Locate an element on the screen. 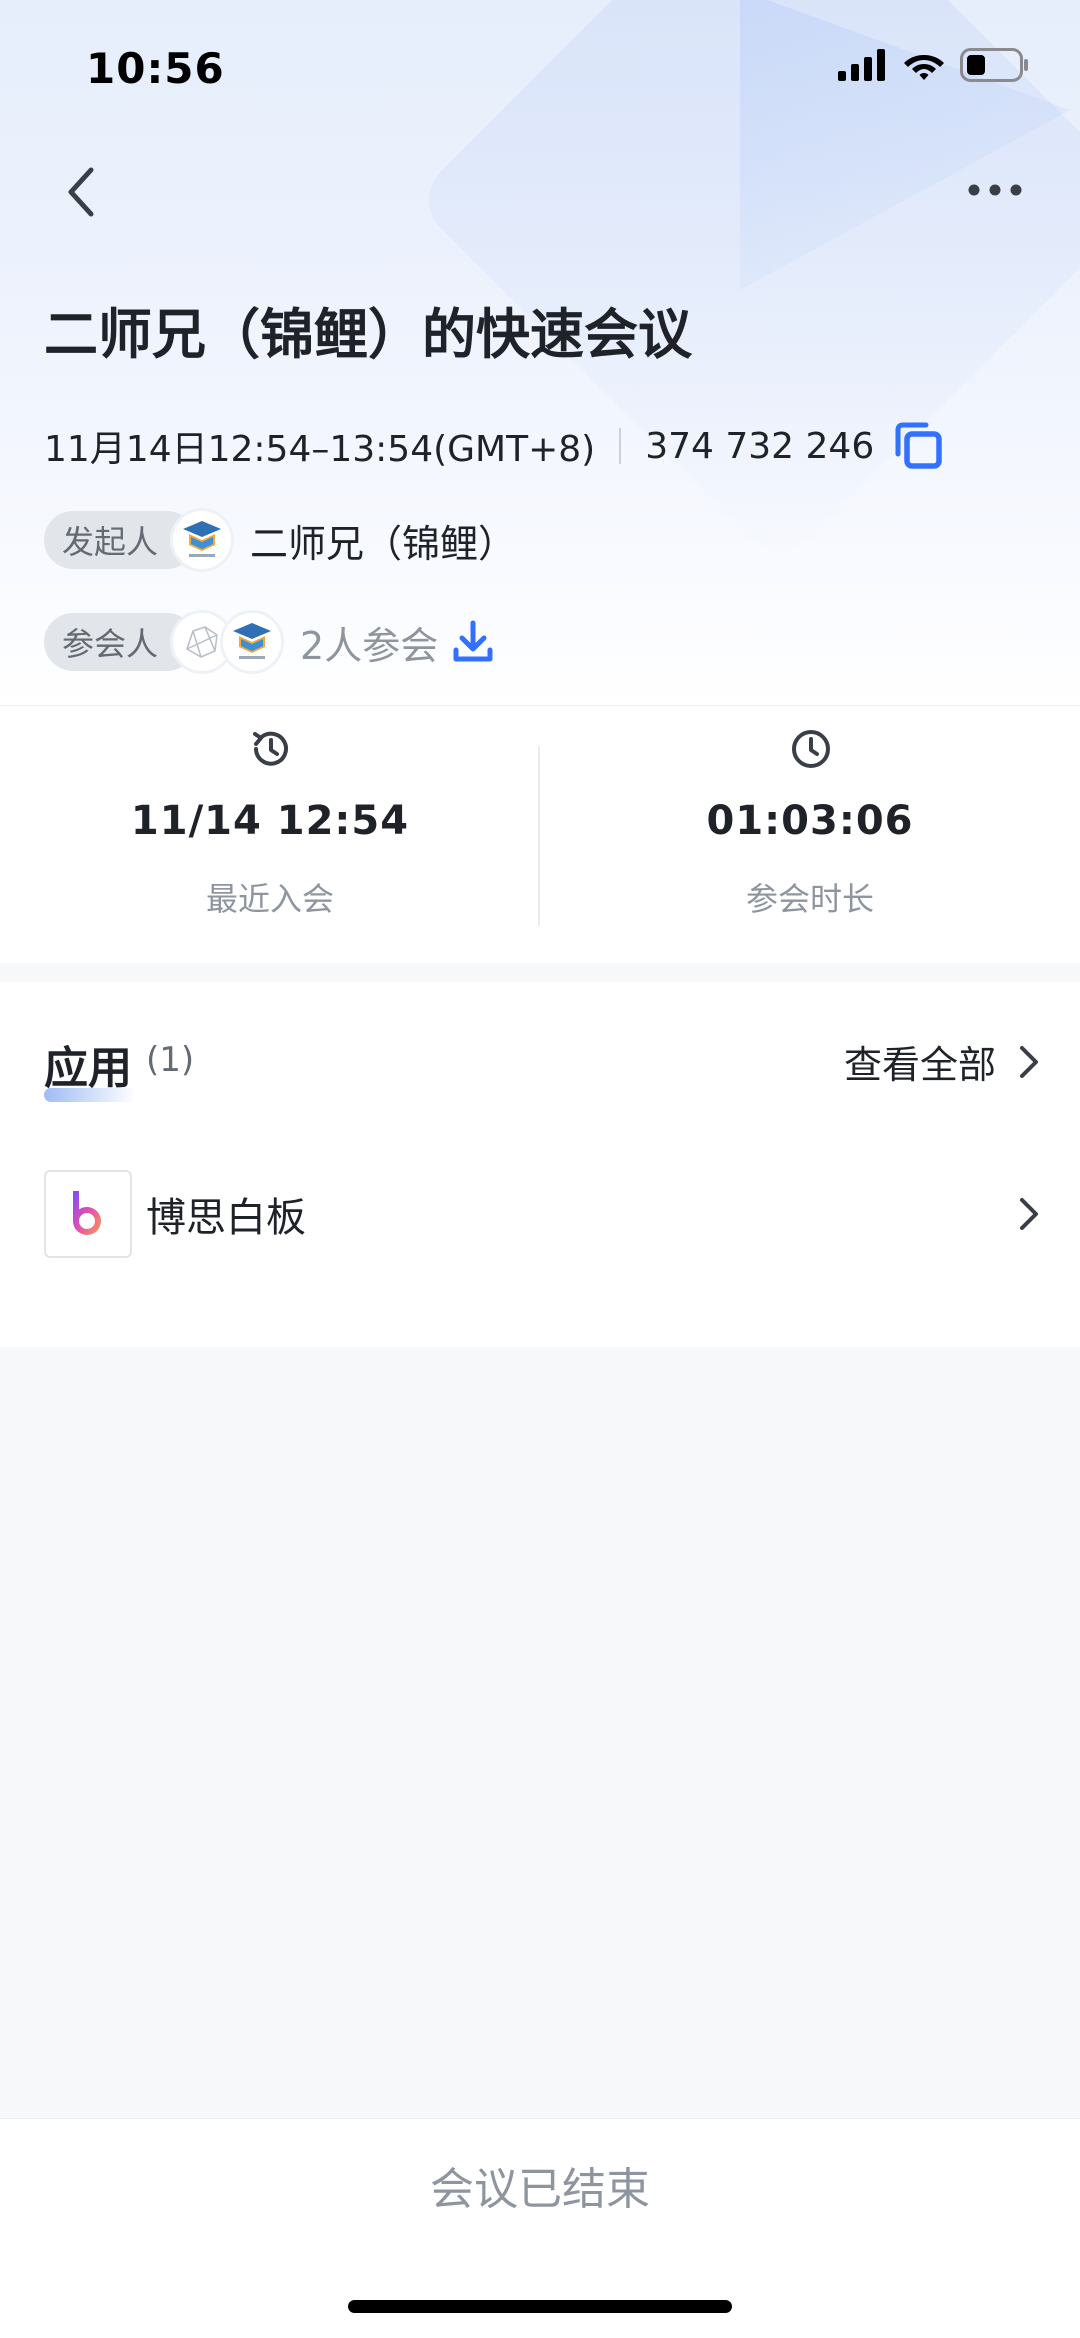  battery-icon is located at coordinates (994, 65).